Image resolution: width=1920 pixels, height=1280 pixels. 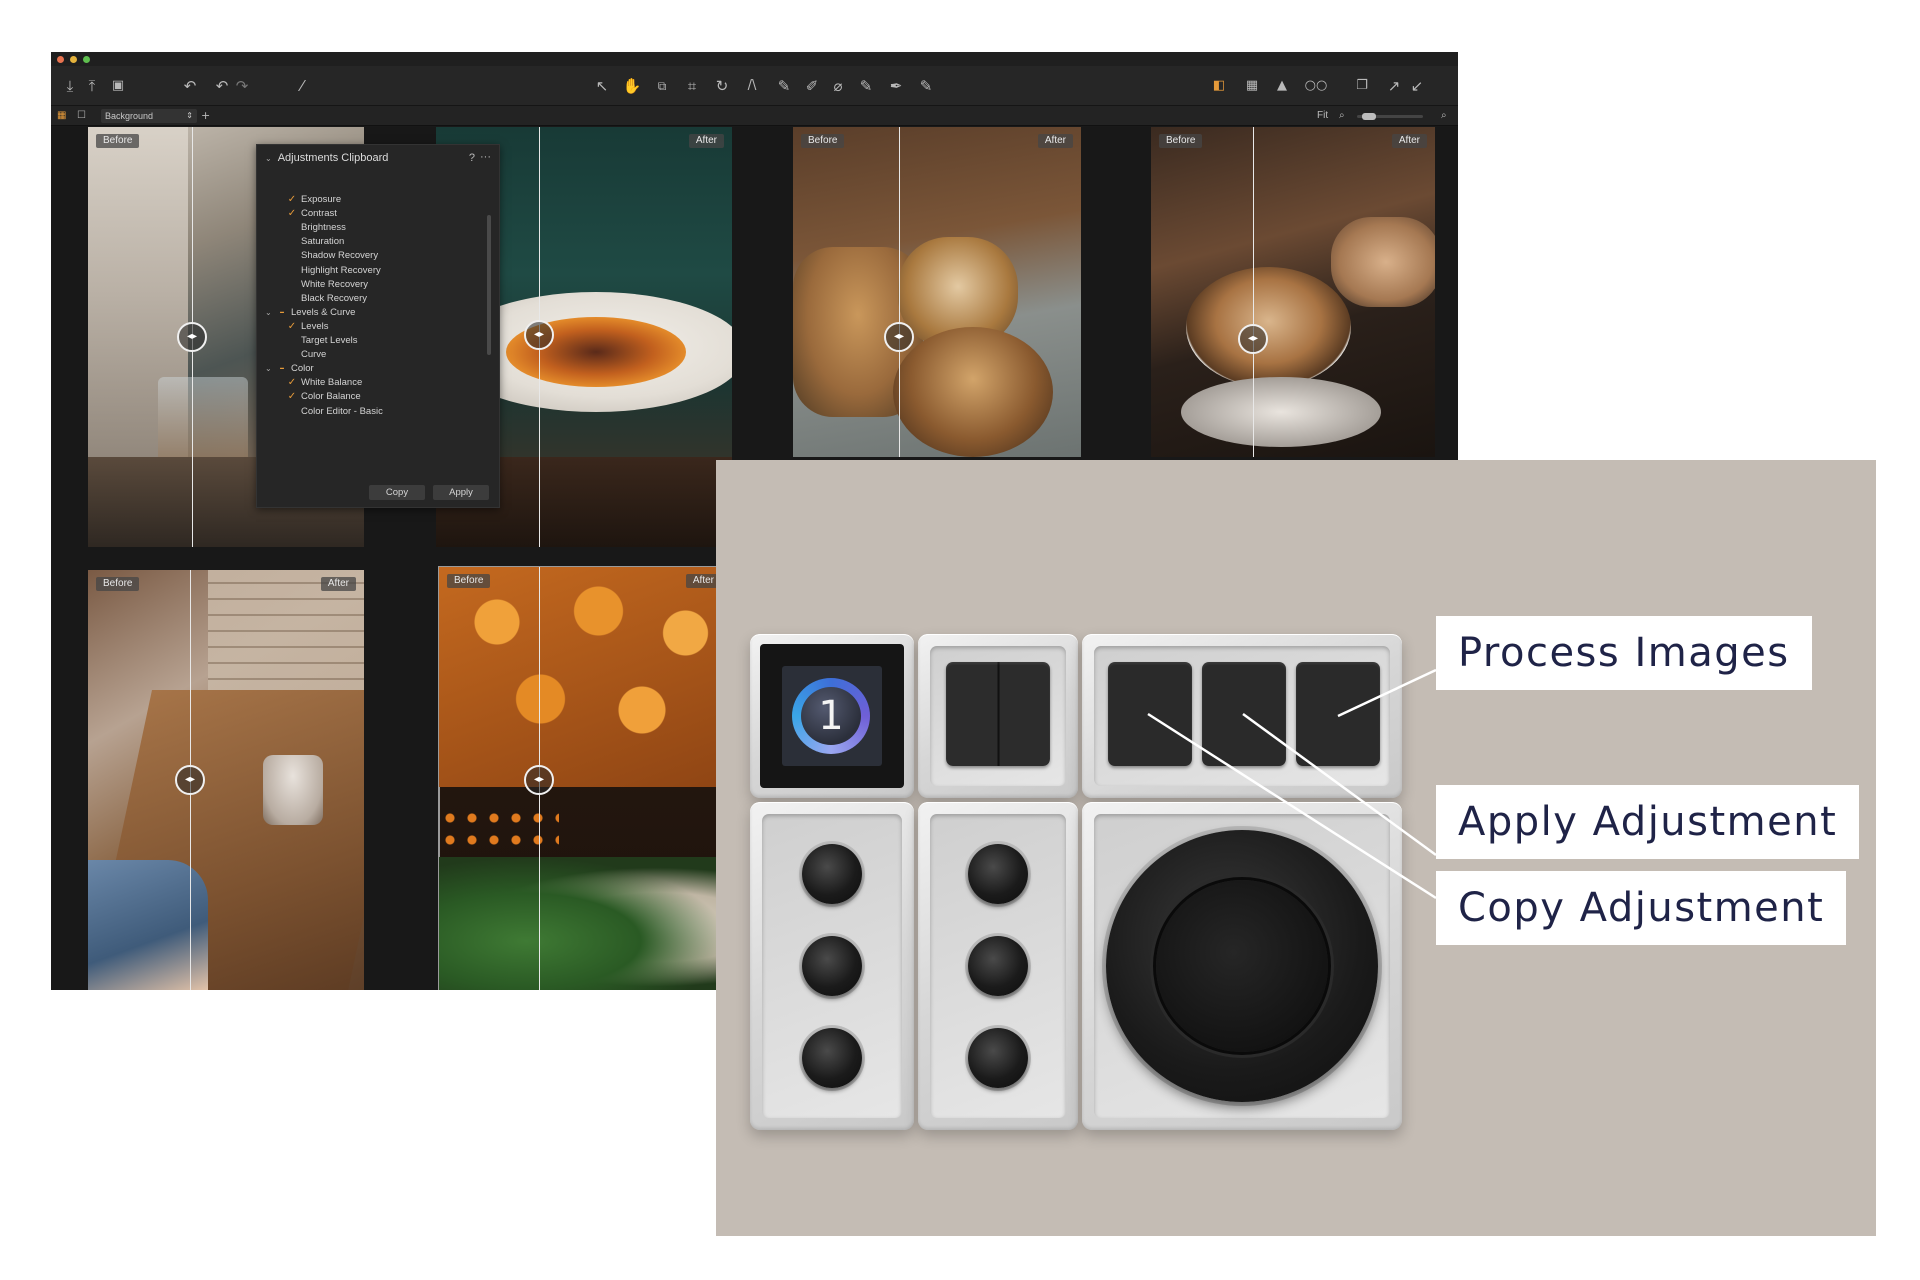 I want to click on redo-icon: ↷, so click(x=242, y=86).